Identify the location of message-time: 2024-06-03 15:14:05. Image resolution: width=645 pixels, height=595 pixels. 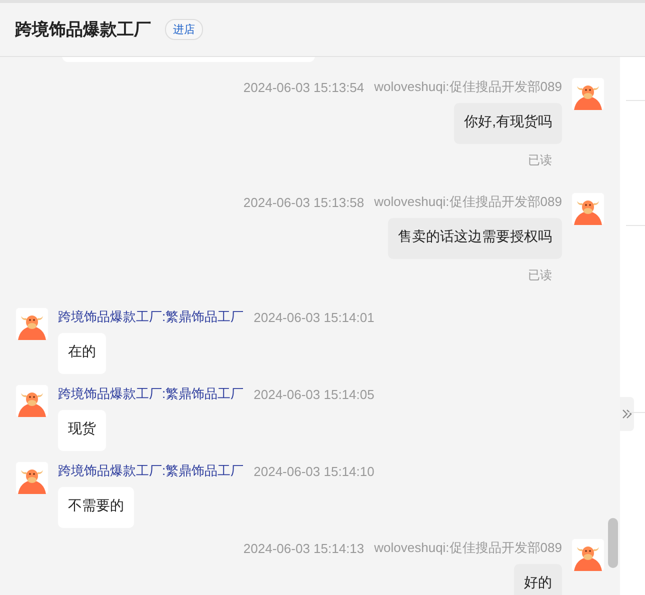
(314, 394).